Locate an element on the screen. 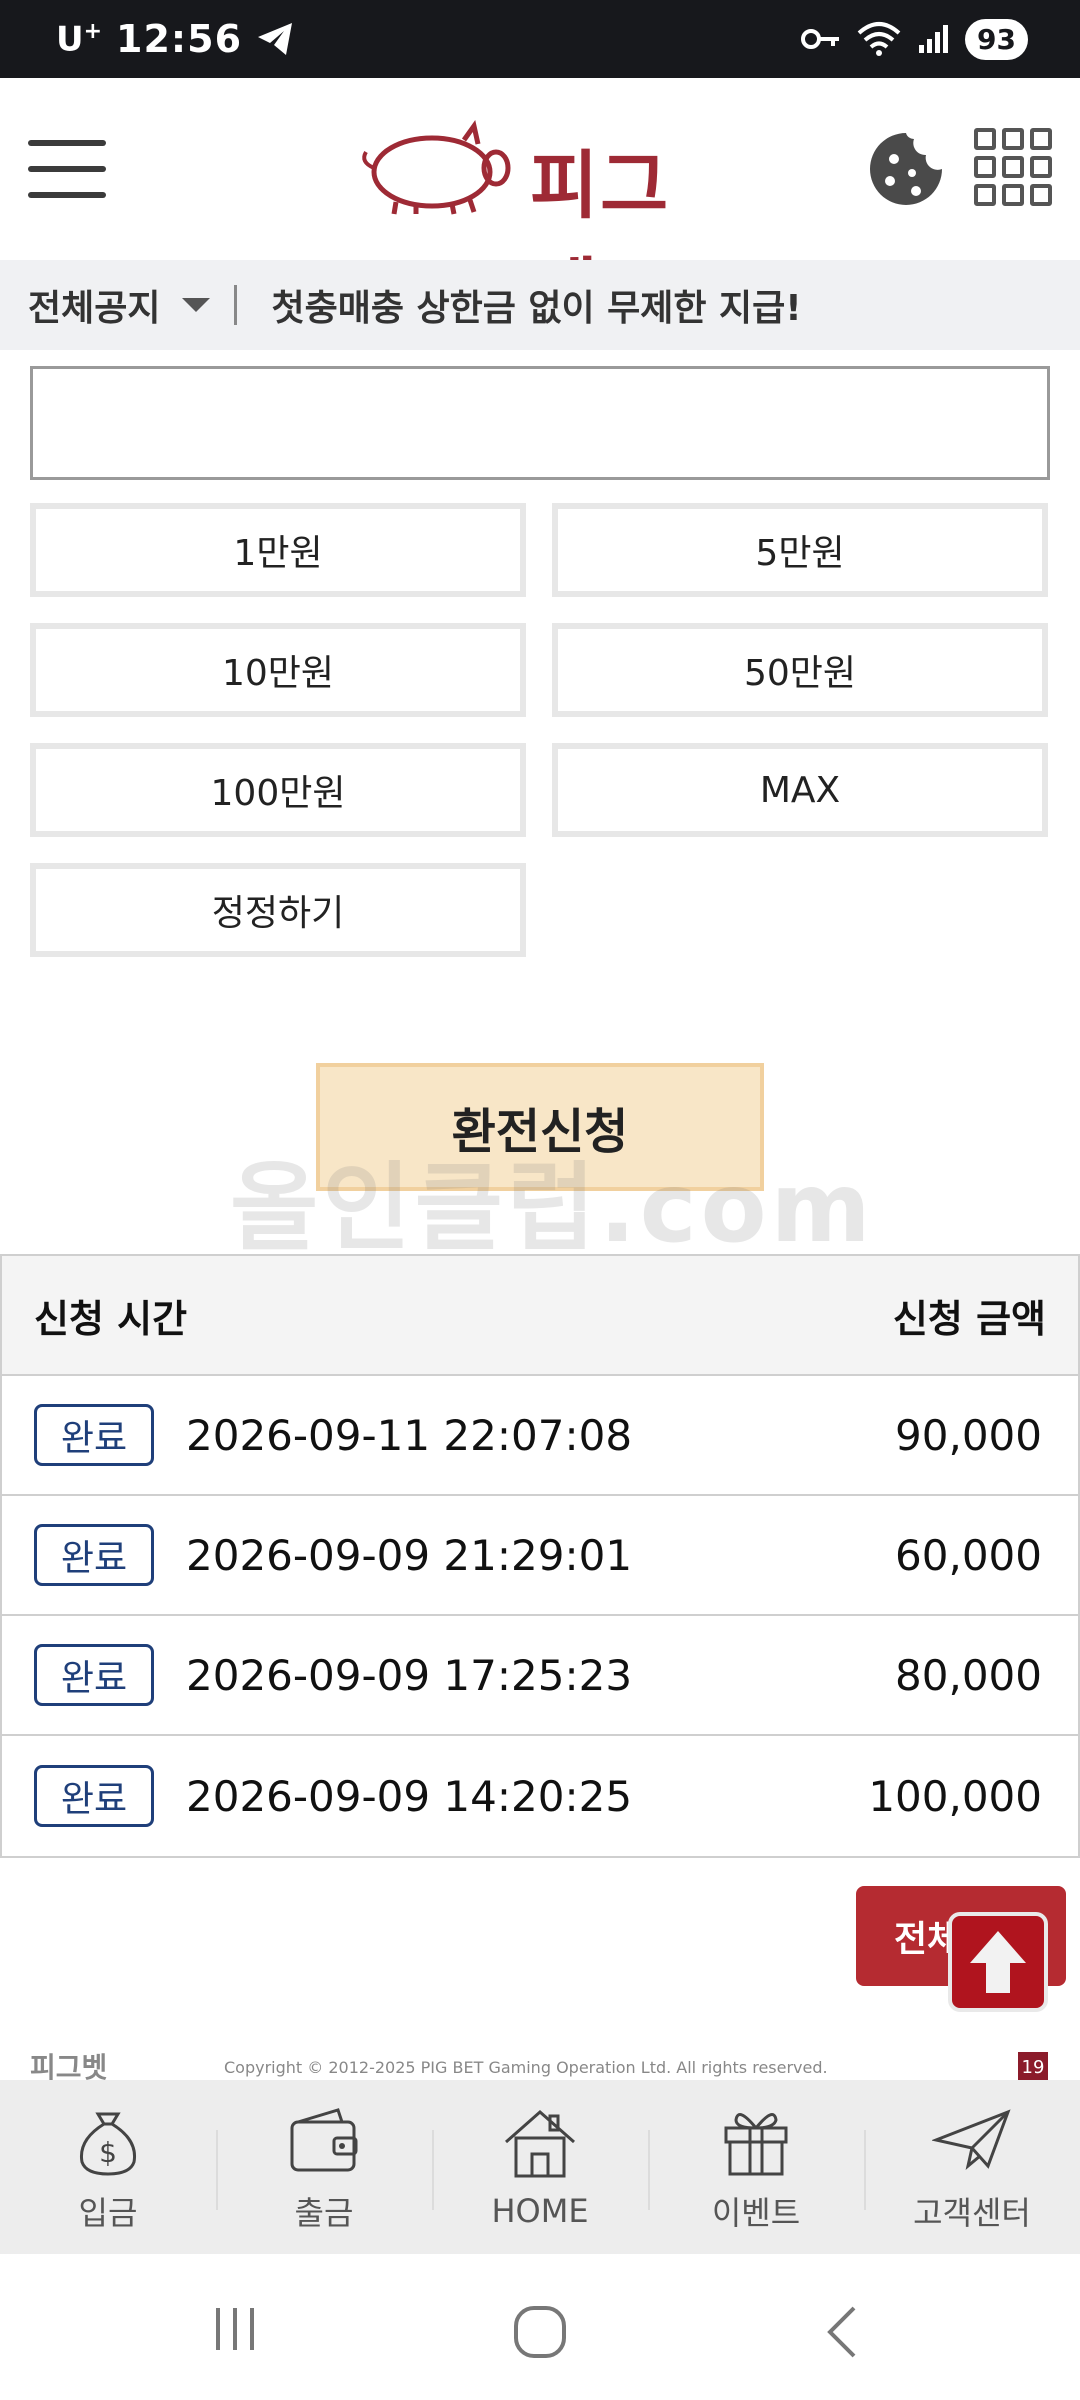 The width and height of the screenshot is (1080, 2400). nav-support: 고객센터 is located at coordinates (972, 2167).